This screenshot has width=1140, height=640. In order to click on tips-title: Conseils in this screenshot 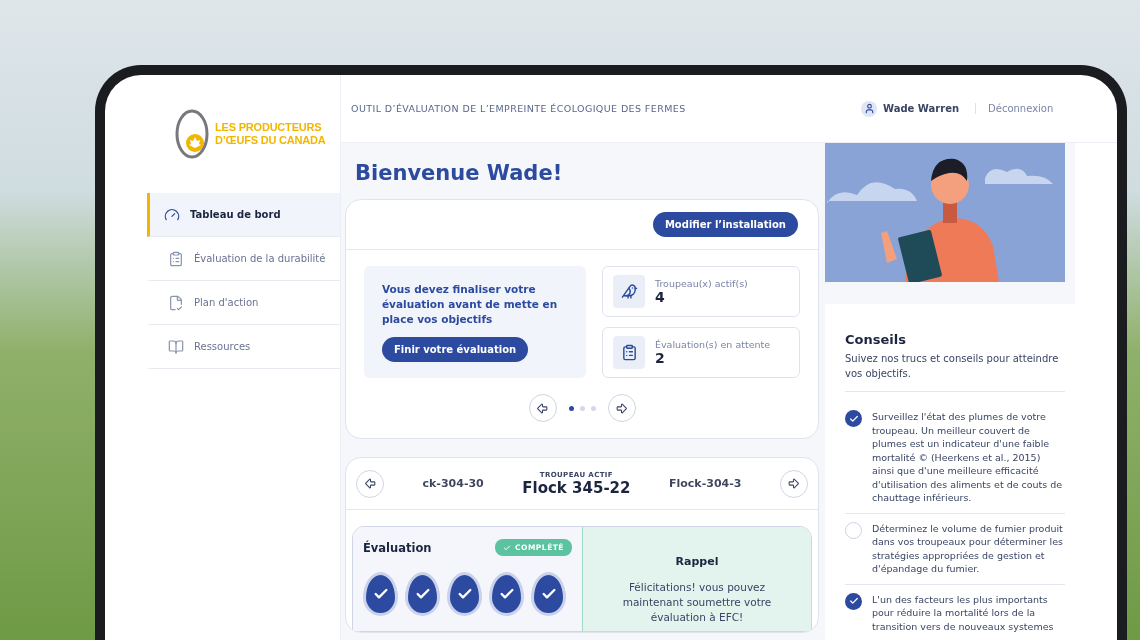, I will do `click(876, 339)`.